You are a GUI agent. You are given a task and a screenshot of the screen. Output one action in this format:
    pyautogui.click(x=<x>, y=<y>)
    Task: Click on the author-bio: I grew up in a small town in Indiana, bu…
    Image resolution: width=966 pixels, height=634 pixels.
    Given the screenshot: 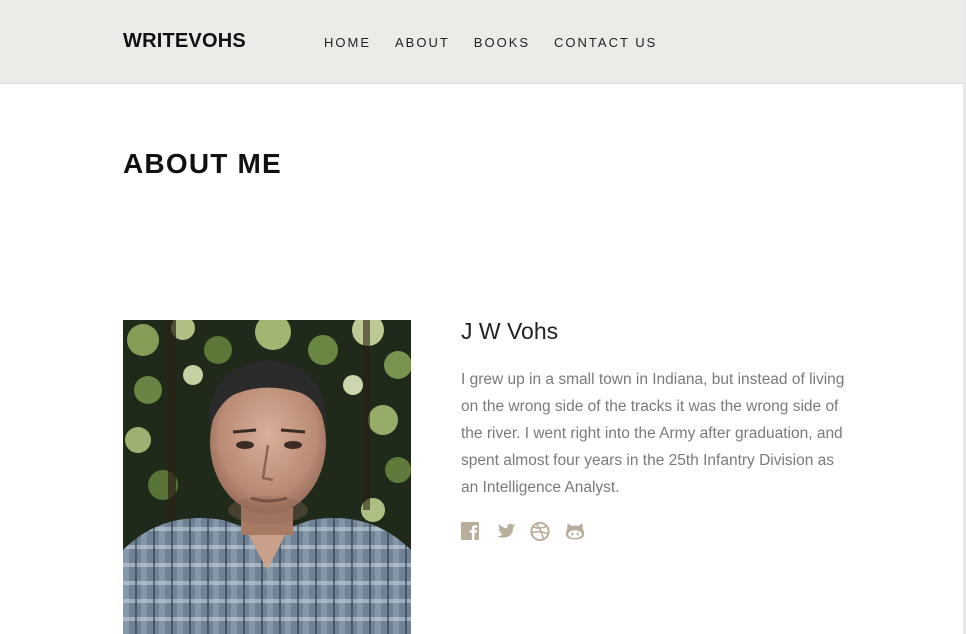 What is the action you would take?
    pyautogui.click(x=653, y=433)
    